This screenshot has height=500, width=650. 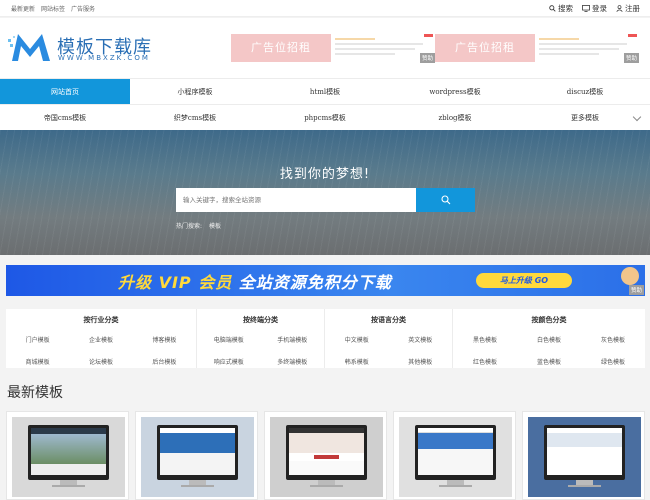 What do you see at coordinates (485, 361) in the screenshot?
I see `category-link: 红色模板` at bounding box center [485, 361].